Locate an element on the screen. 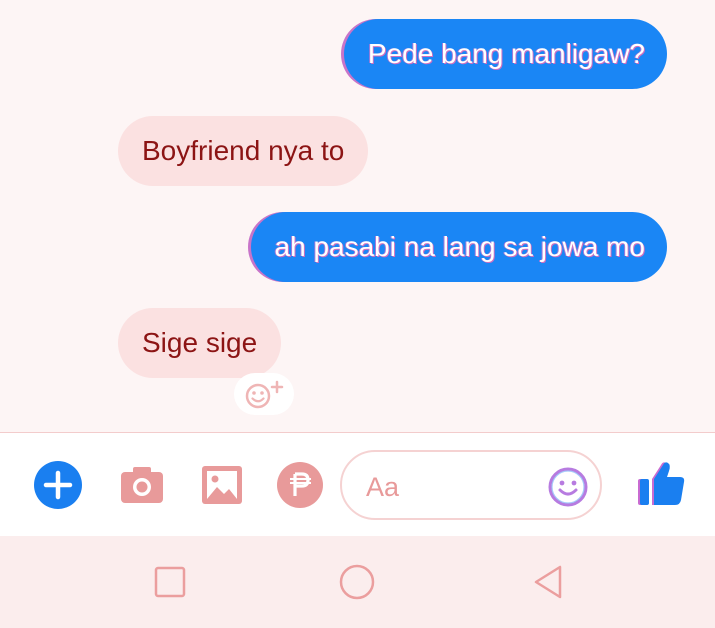 The width and height of the screenshot is (715, 628). square-icon is located at coordinates (170, 582).